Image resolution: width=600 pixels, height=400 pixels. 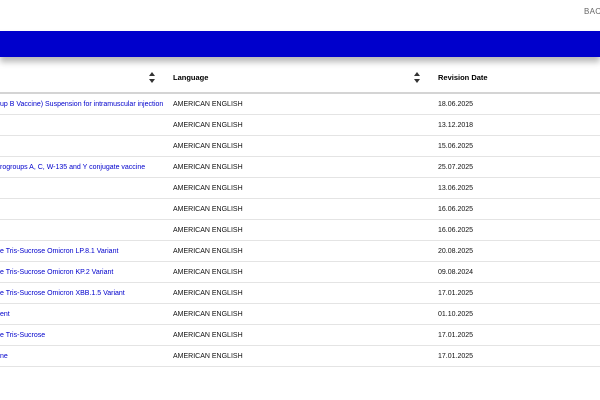 What do you see at coordinates (515, 314) in the screenshot?
I see `revision-date-cell: 01.10.2025` at bounding box center [515, 314].